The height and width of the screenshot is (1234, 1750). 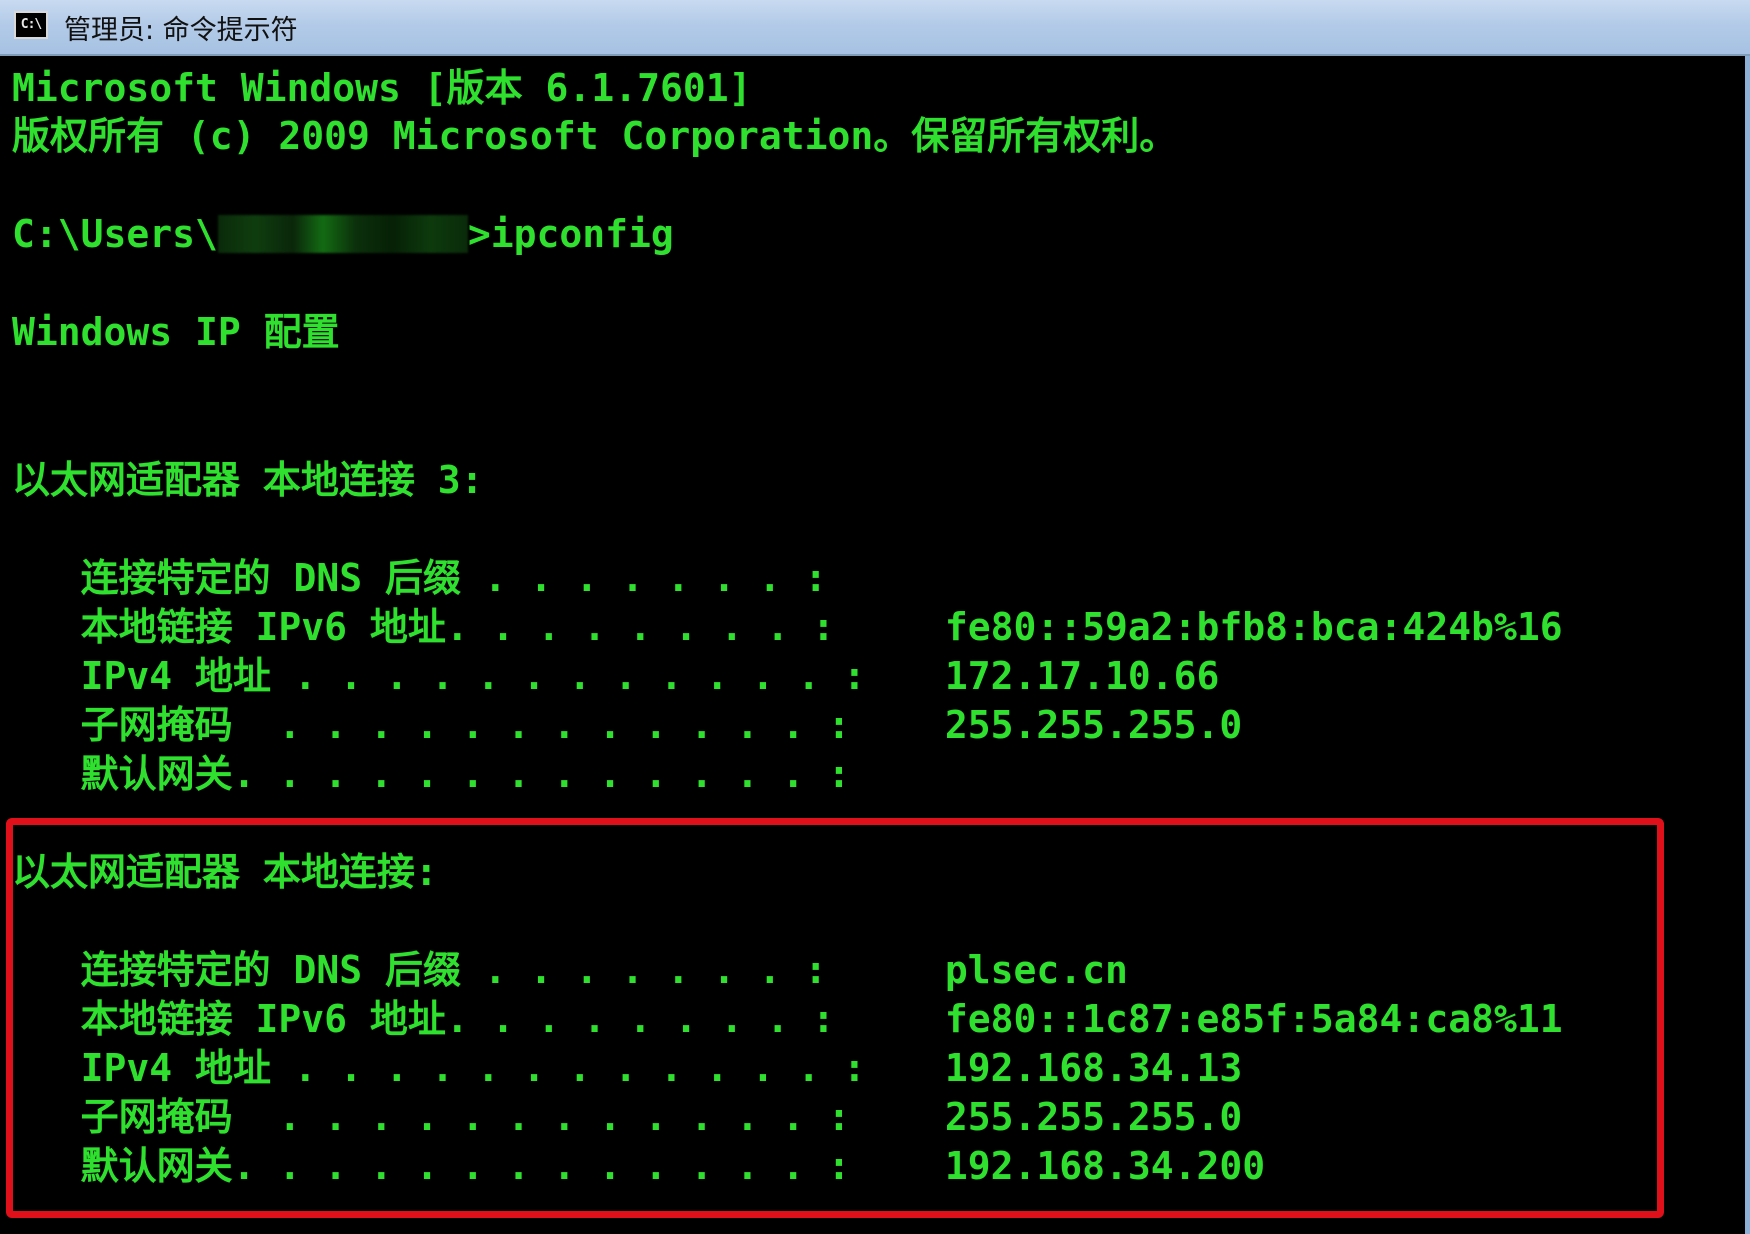 What do you see at coordinates (1082, 725) in the screenshot?
I see `row-value: 255.255.255.0` at bounding box center [1082, 725].